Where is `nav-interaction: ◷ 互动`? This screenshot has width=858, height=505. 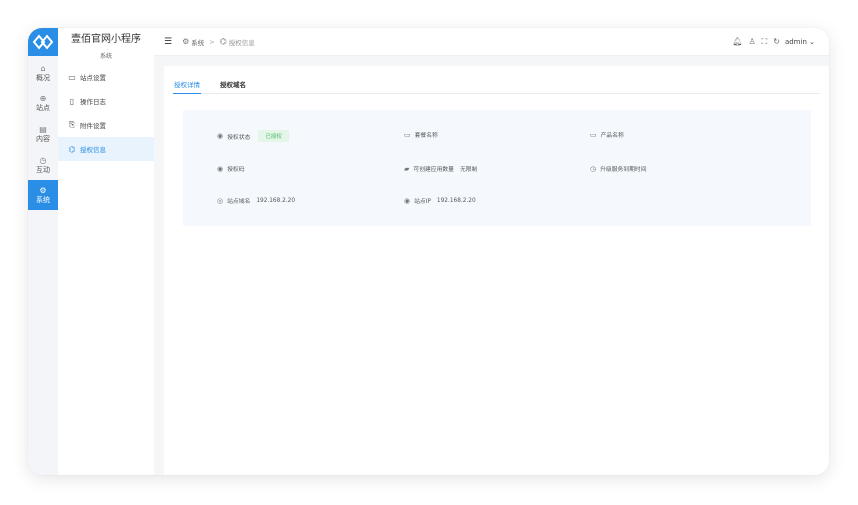 nav-interaction: ◷ 互动 is located at coordinates (43, 165).